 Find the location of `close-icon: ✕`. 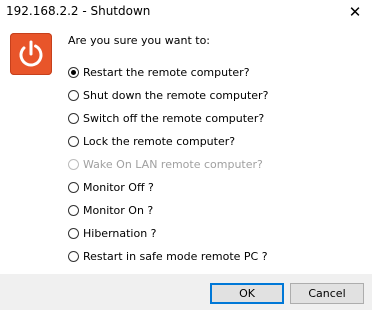

close-icon: ✕ is located at coordinates (355, 12).